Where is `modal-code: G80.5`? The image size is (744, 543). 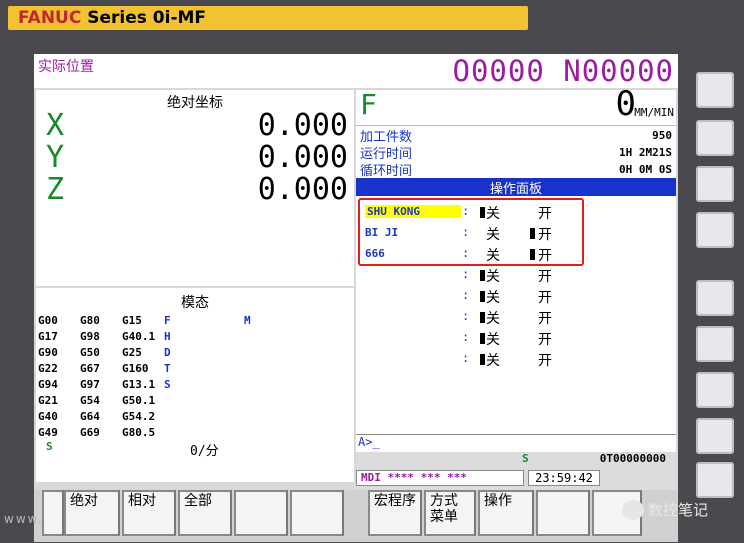 modal-code: G80.5 is located at coordinates (139, 432).